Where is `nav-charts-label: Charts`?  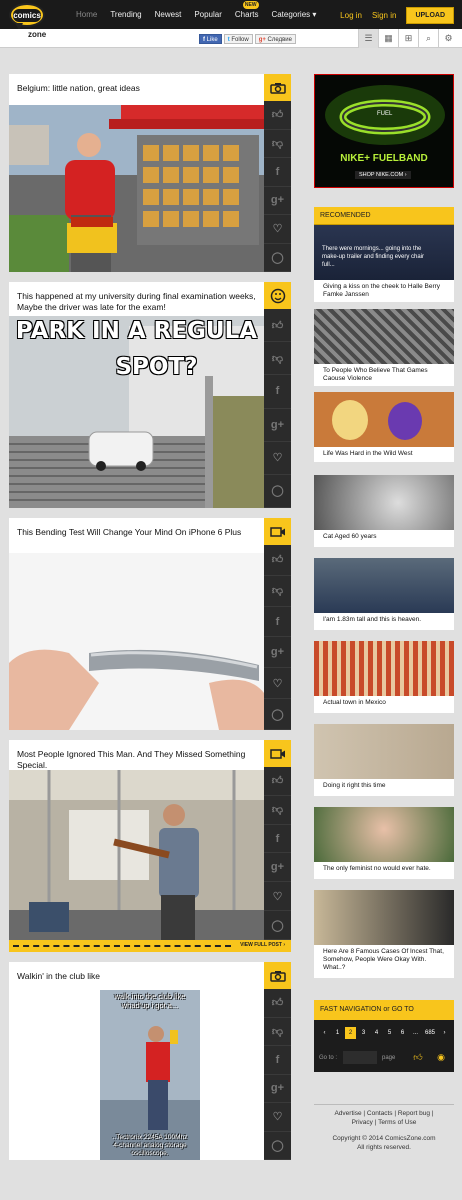
nav-charts-label: Charts is located at coordinates (246, 14).